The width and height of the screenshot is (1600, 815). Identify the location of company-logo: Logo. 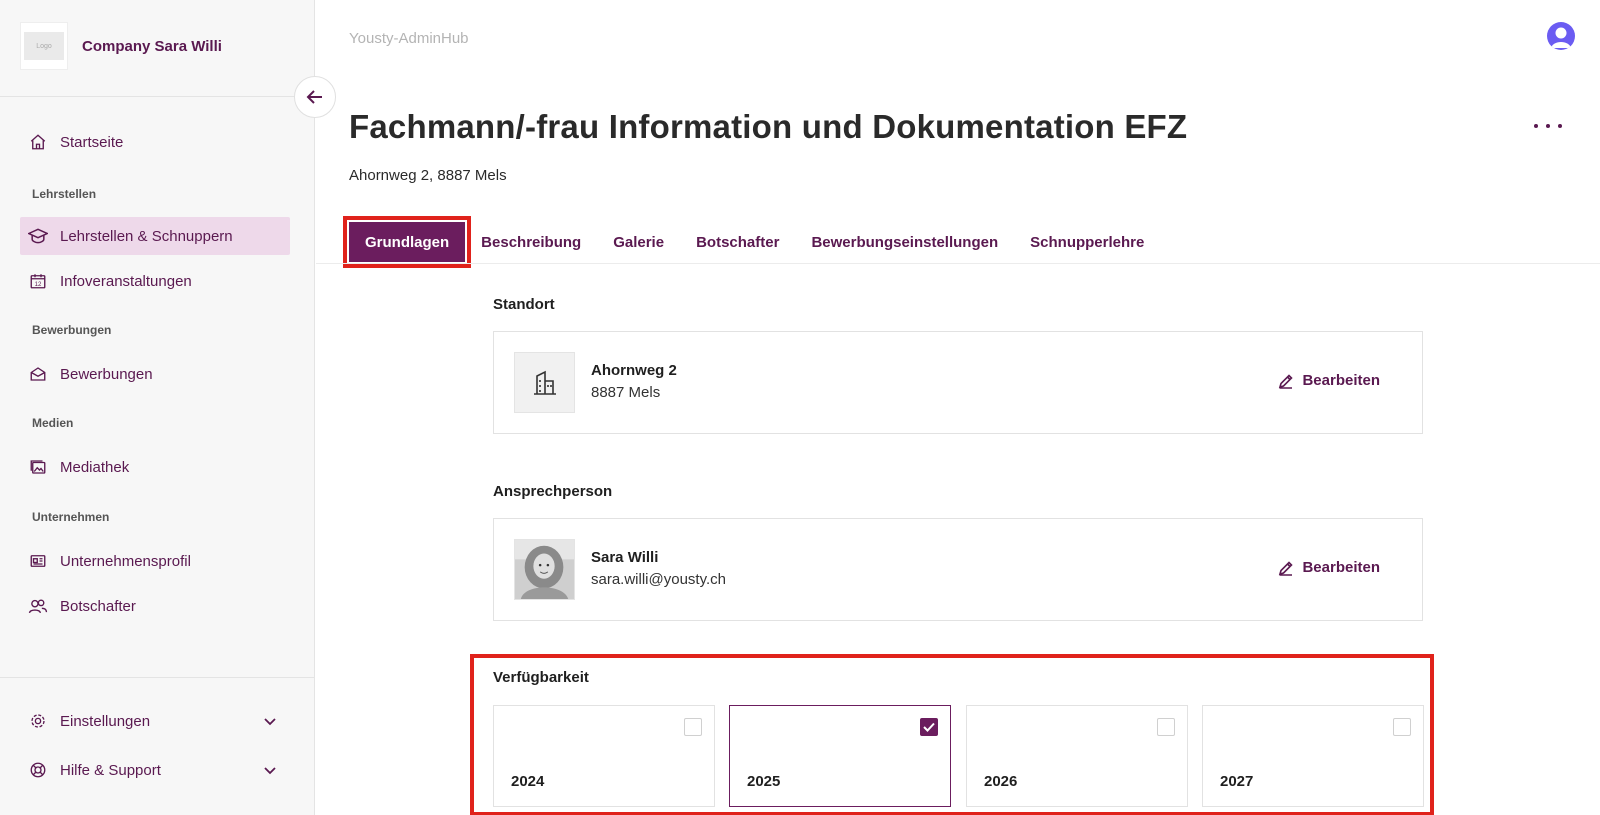
(44, 46).